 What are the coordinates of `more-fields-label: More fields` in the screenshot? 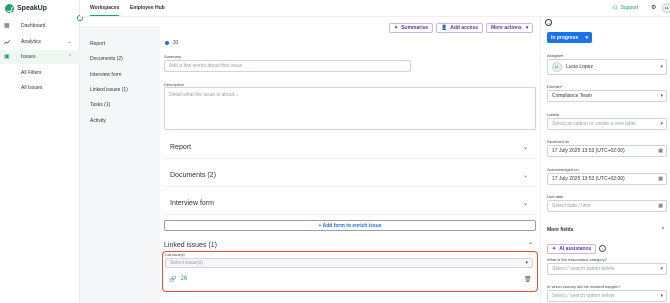 It's located at (560, 230).